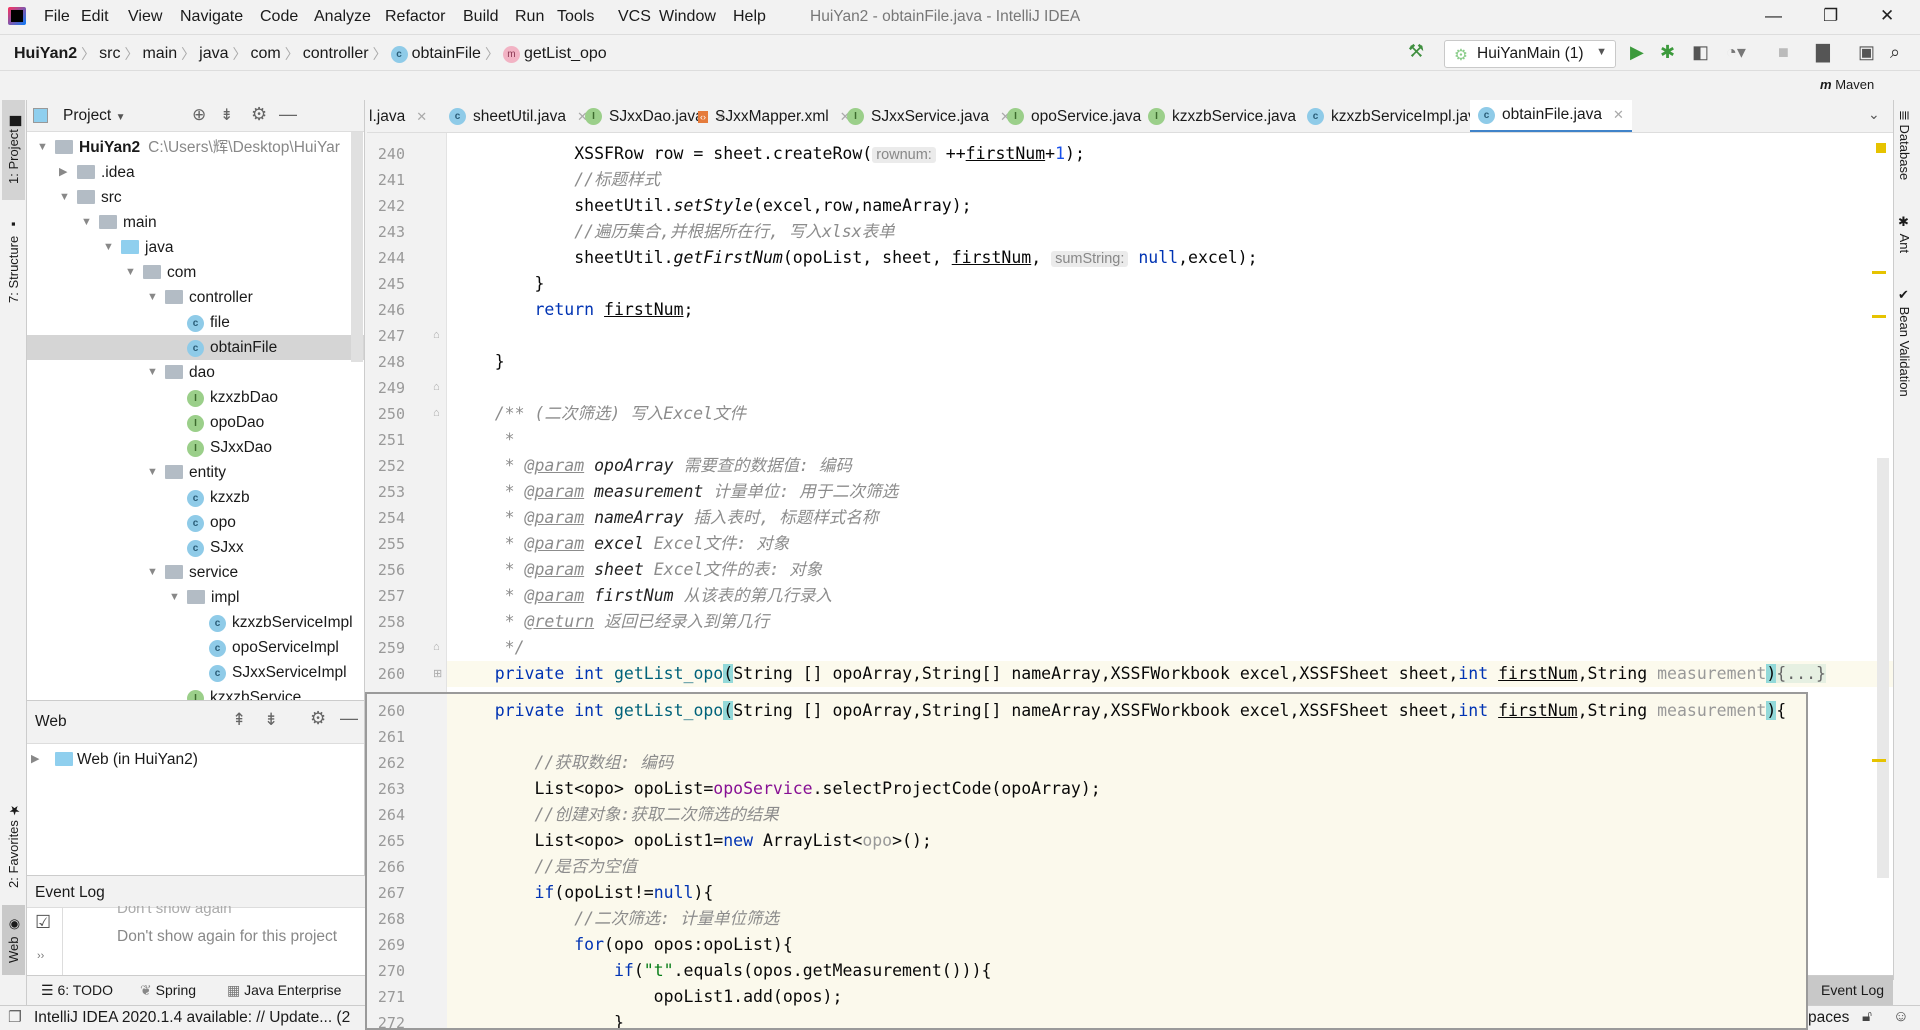 The width and height of the screenshot is (1920, 1030). Describe the element at coordinates (649, 997) in the screenshot. I see `code-line: opoList1.add(opos);` at that location.